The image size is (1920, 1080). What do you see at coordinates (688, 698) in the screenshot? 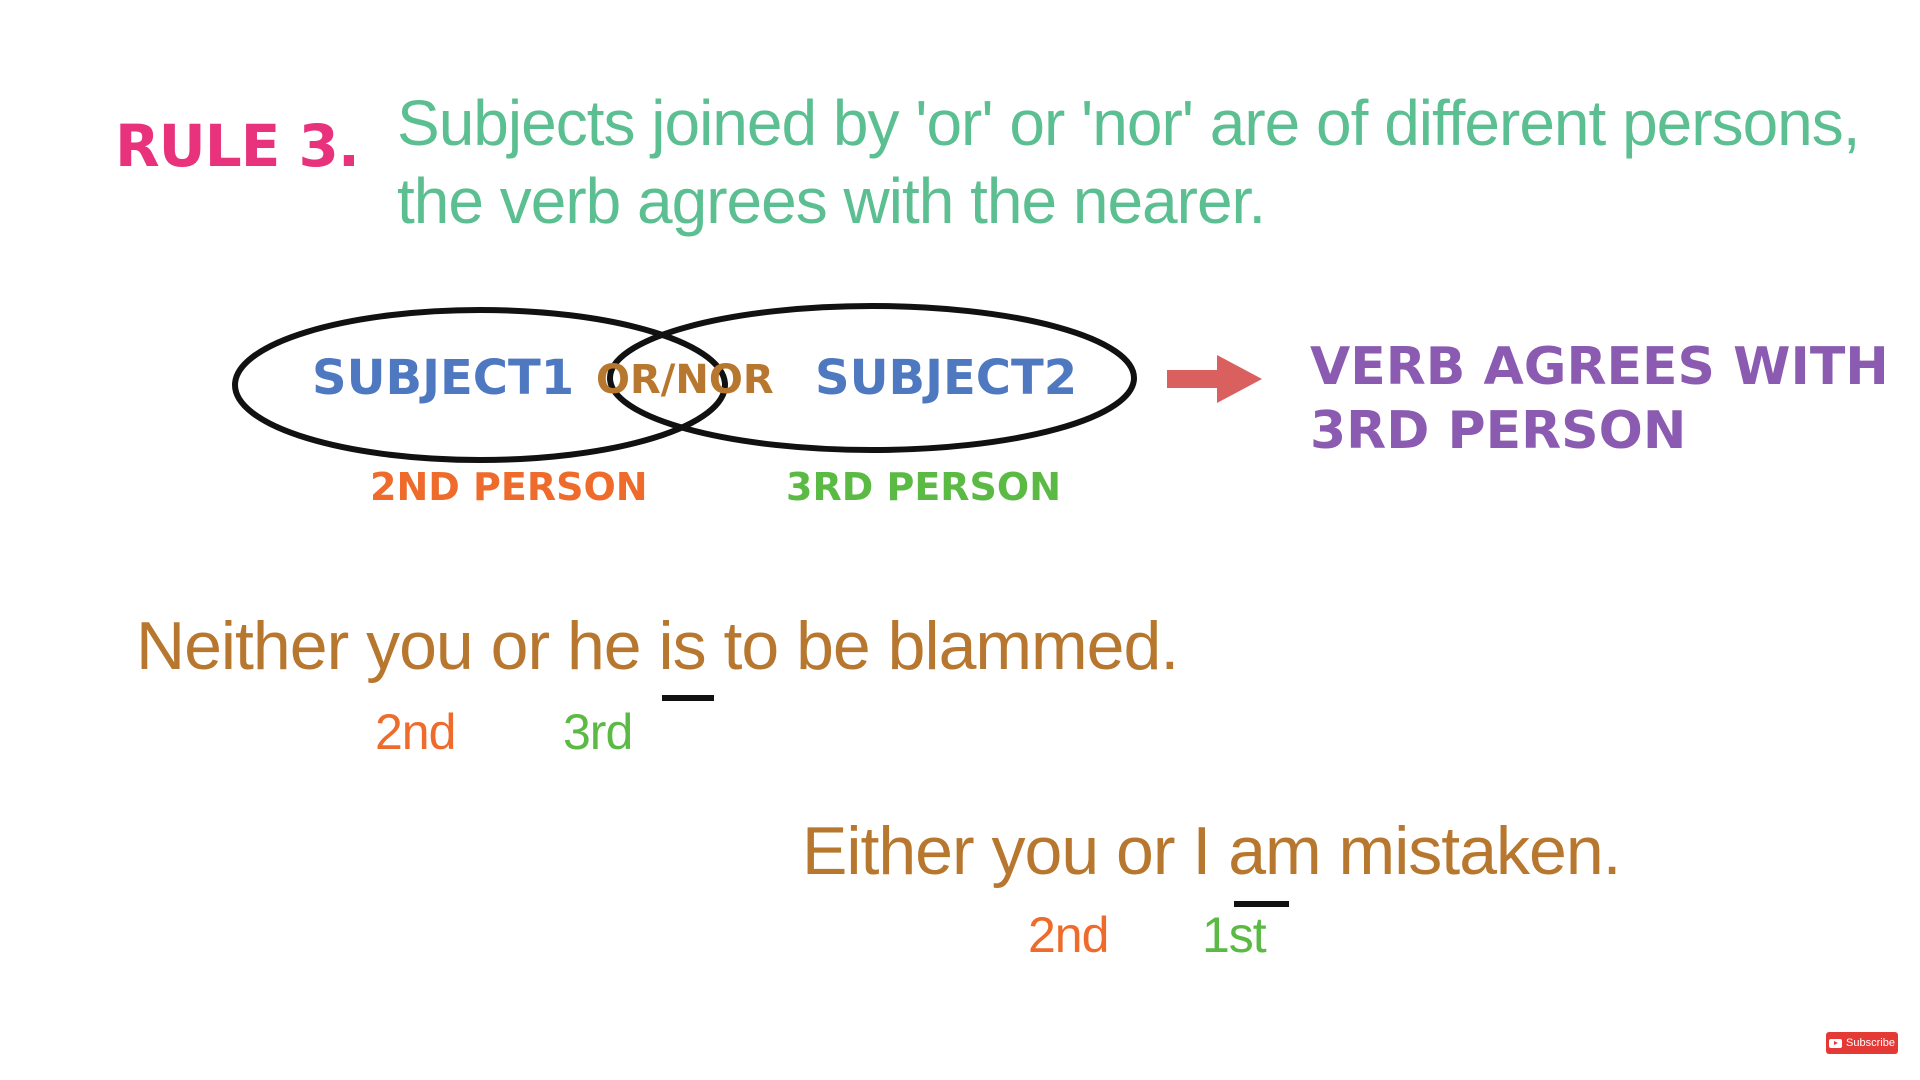
I see `verb-underline-is` at bounding box center [688, 698].